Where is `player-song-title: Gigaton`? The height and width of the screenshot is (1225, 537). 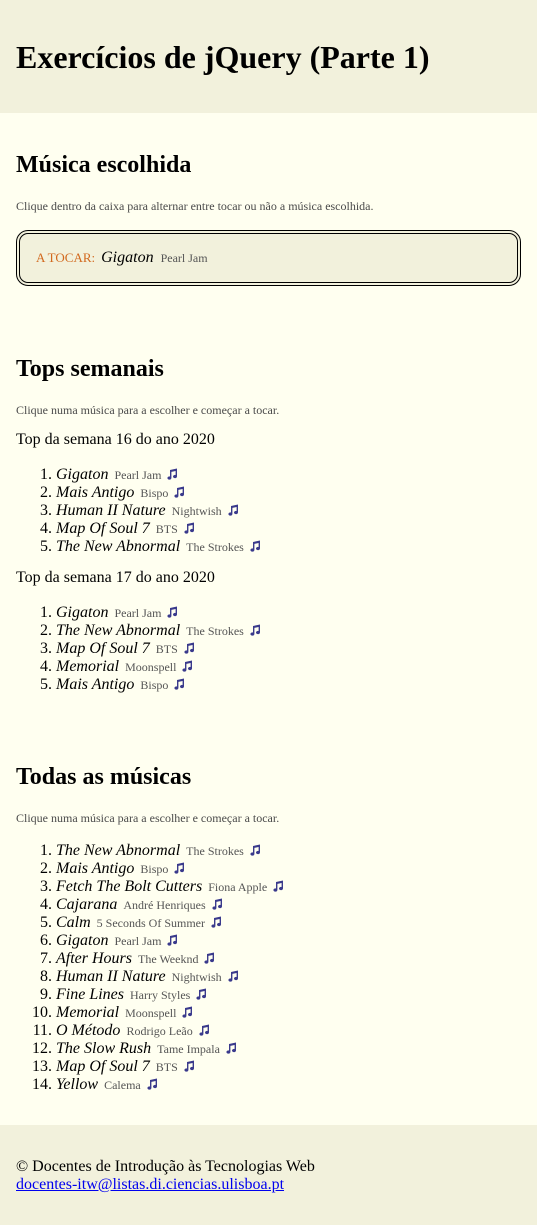
player-song-title: Gigaton is located at coordinates (127, 257).